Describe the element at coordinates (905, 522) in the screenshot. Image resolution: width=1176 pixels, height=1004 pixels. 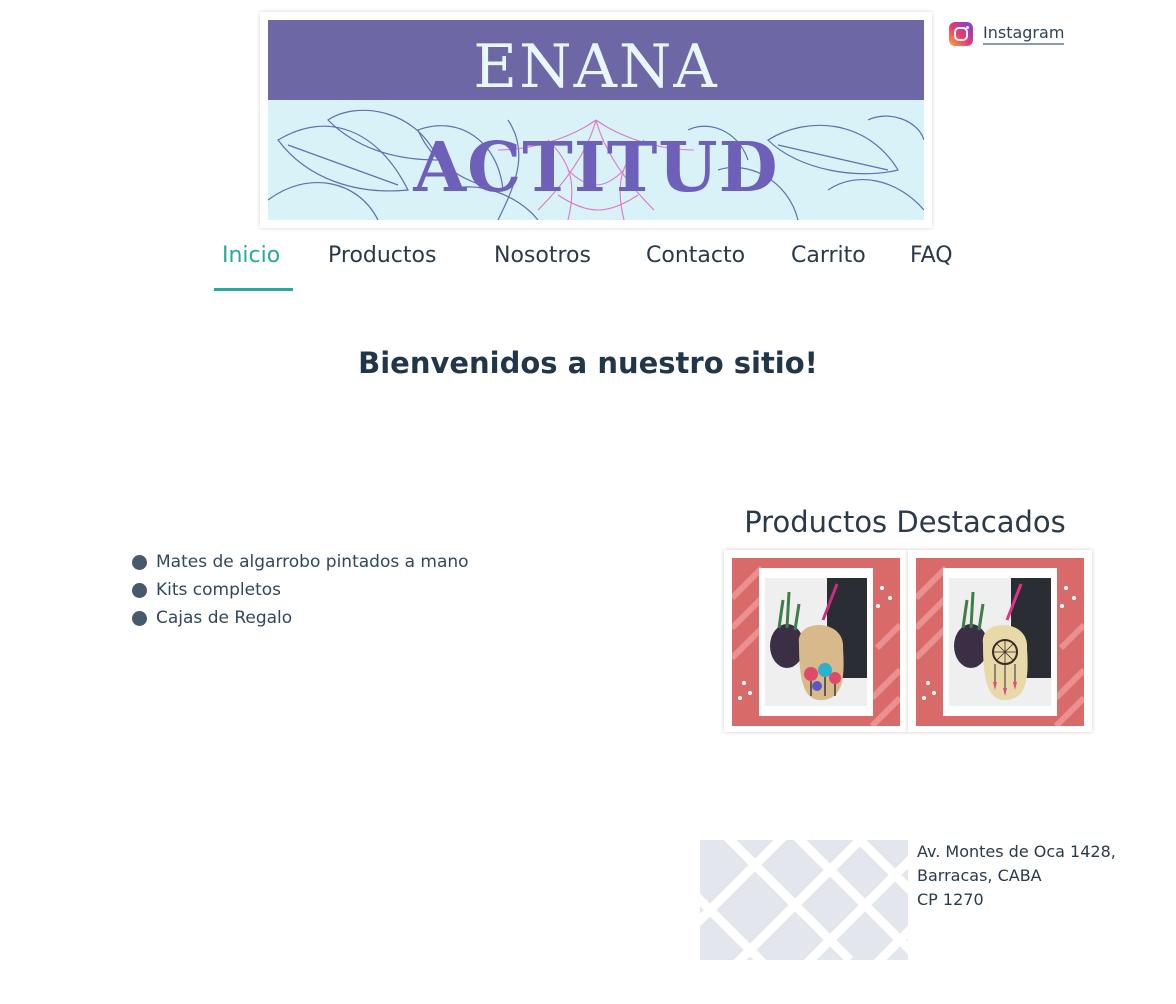
I see `featured-title: Productos Destacados` at that location.